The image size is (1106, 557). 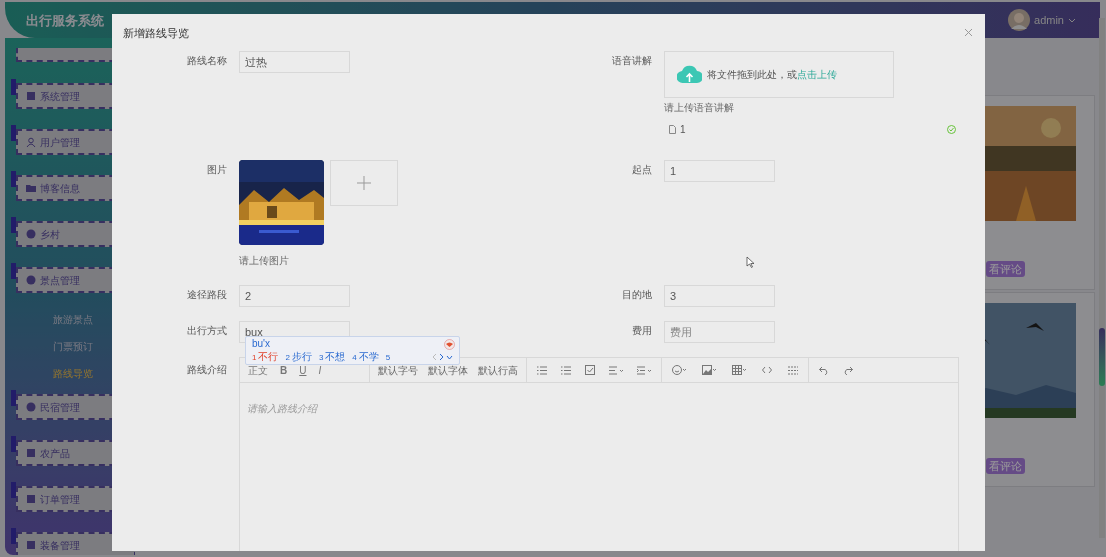 I want to click on plus-icon, so click(x=364, y=183).